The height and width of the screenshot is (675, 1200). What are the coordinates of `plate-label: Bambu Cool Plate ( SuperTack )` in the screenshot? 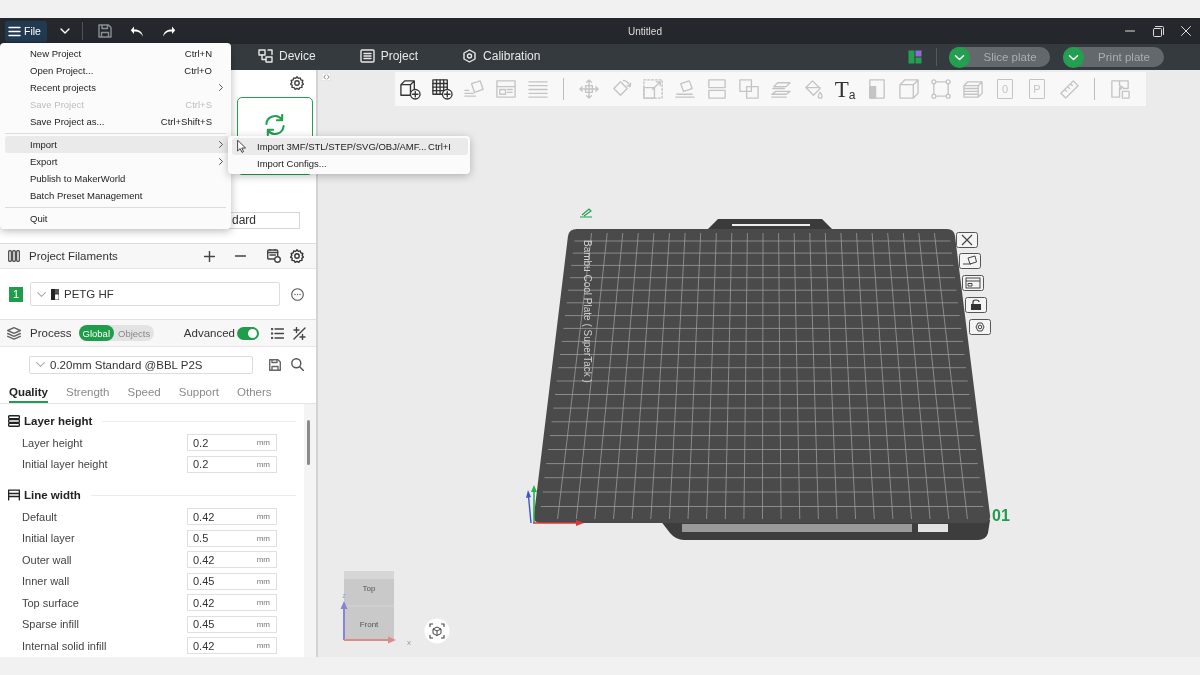 It's located at (587, 311).